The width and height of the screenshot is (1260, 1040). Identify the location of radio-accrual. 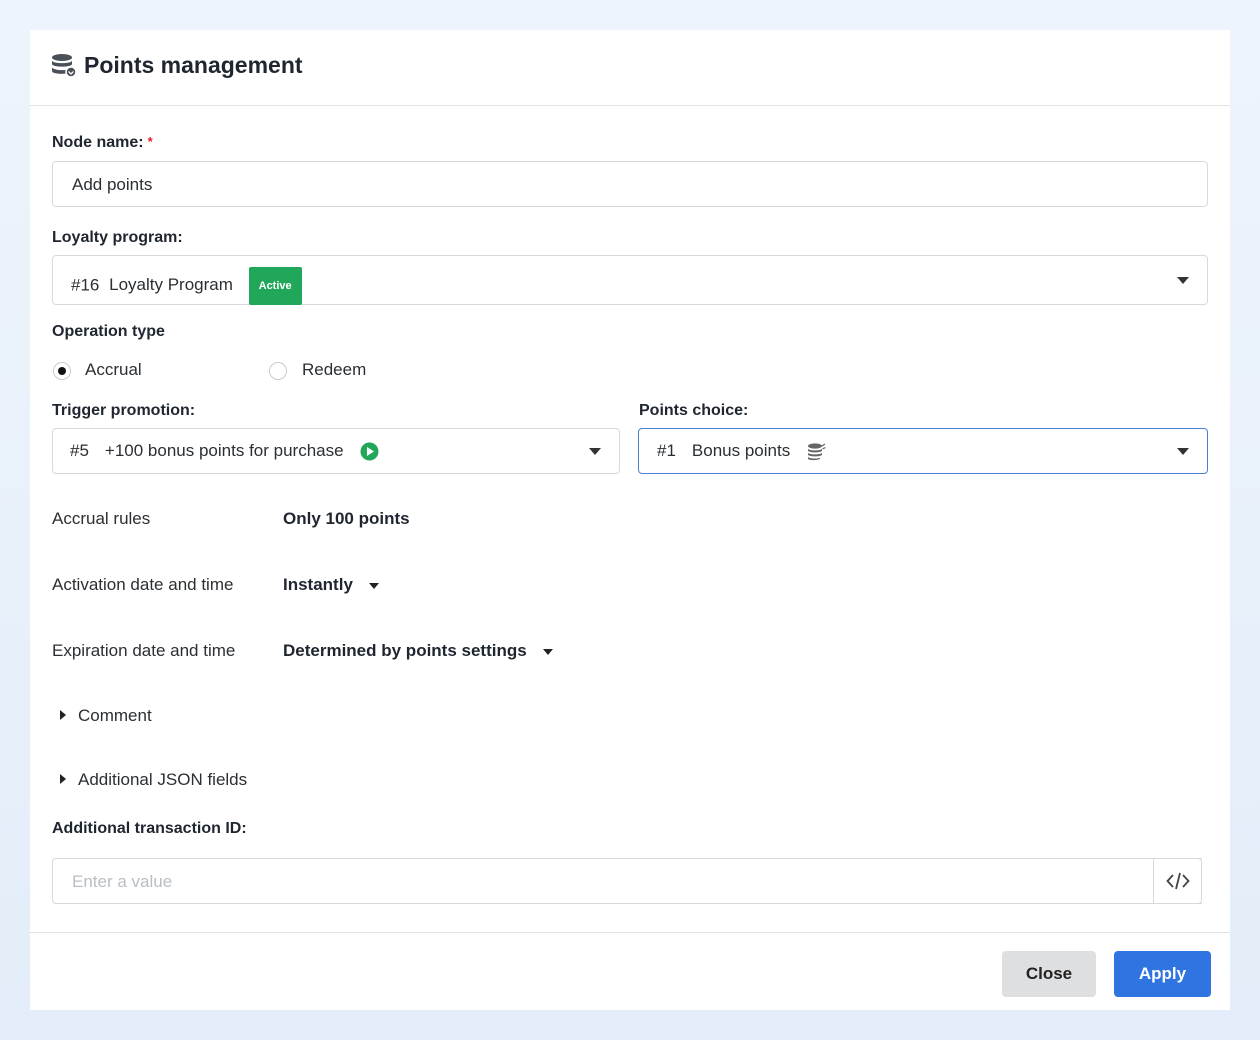
(62, 371).